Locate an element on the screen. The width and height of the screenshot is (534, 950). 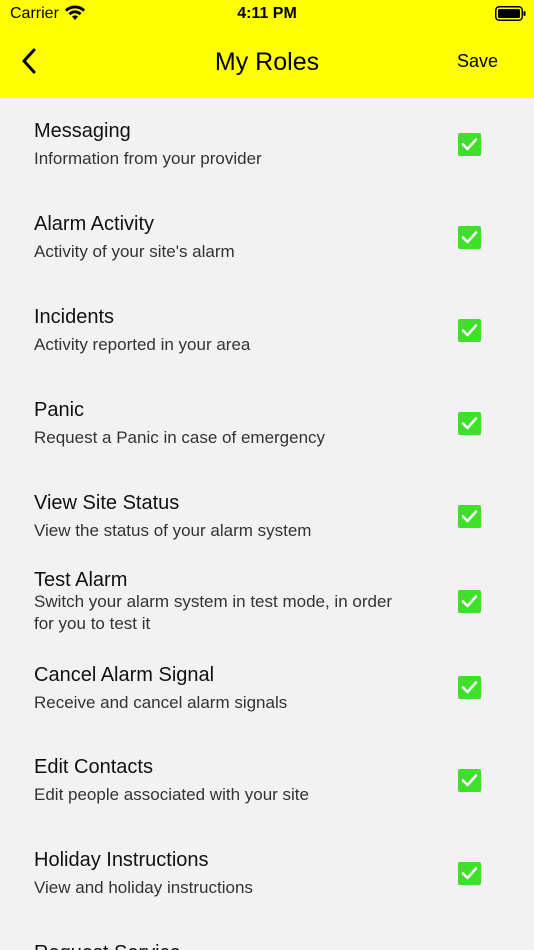
page-title: My Roles is located at coordinates (267, 62).